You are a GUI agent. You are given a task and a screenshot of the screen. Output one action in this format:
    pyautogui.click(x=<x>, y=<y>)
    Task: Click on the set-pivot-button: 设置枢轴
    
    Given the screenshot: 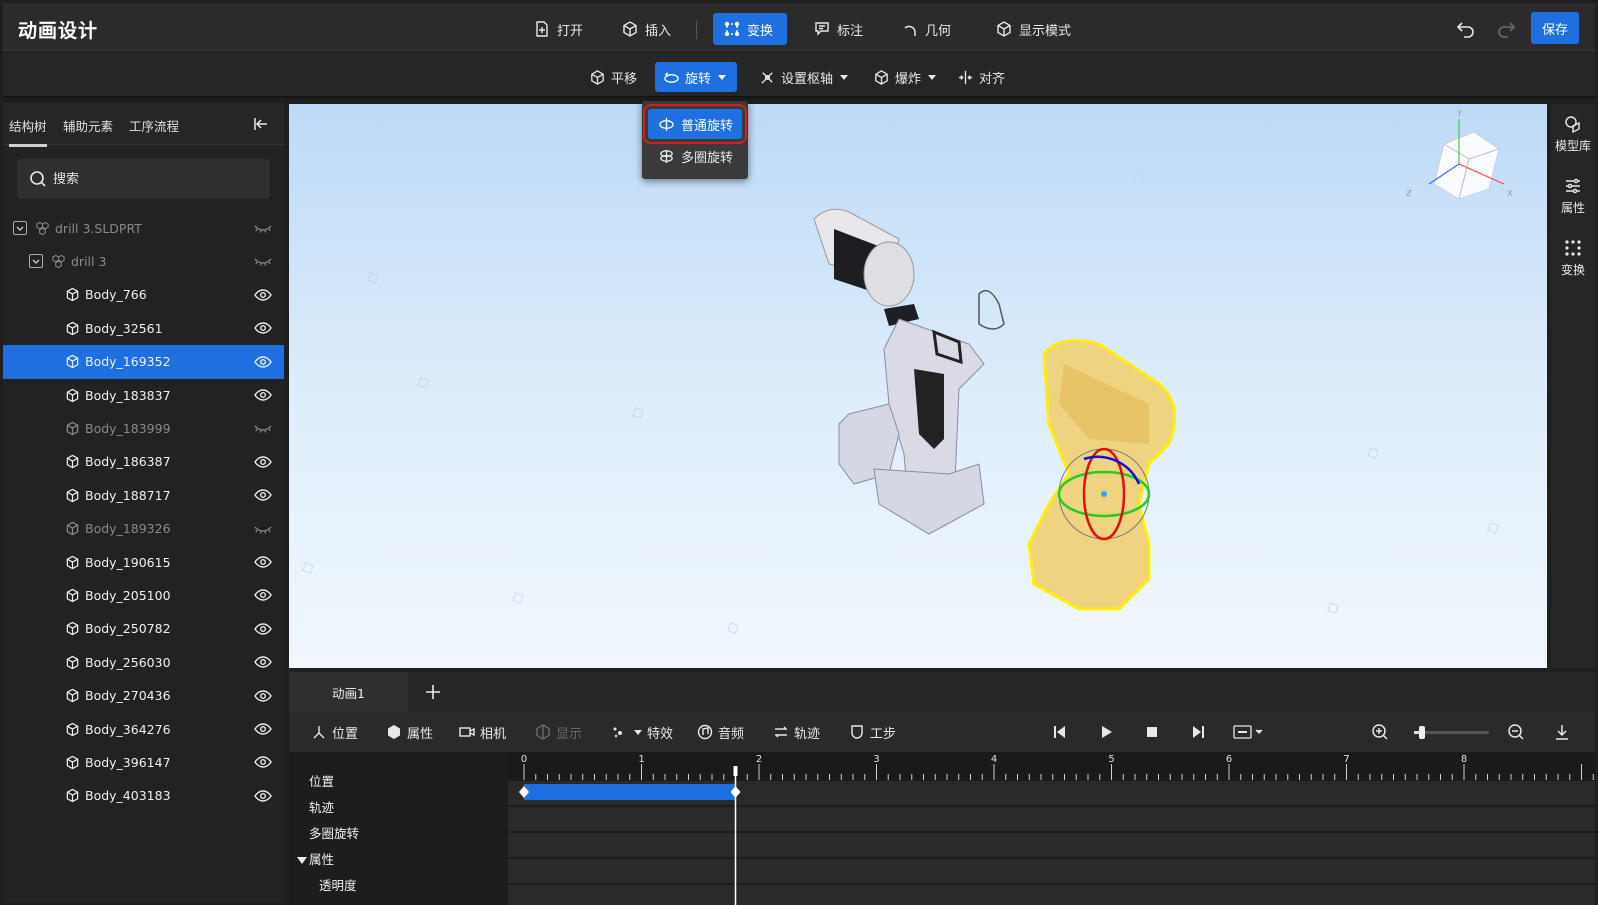 What is the action you would take?
    pyautogui.click(x=803, y=77)
    